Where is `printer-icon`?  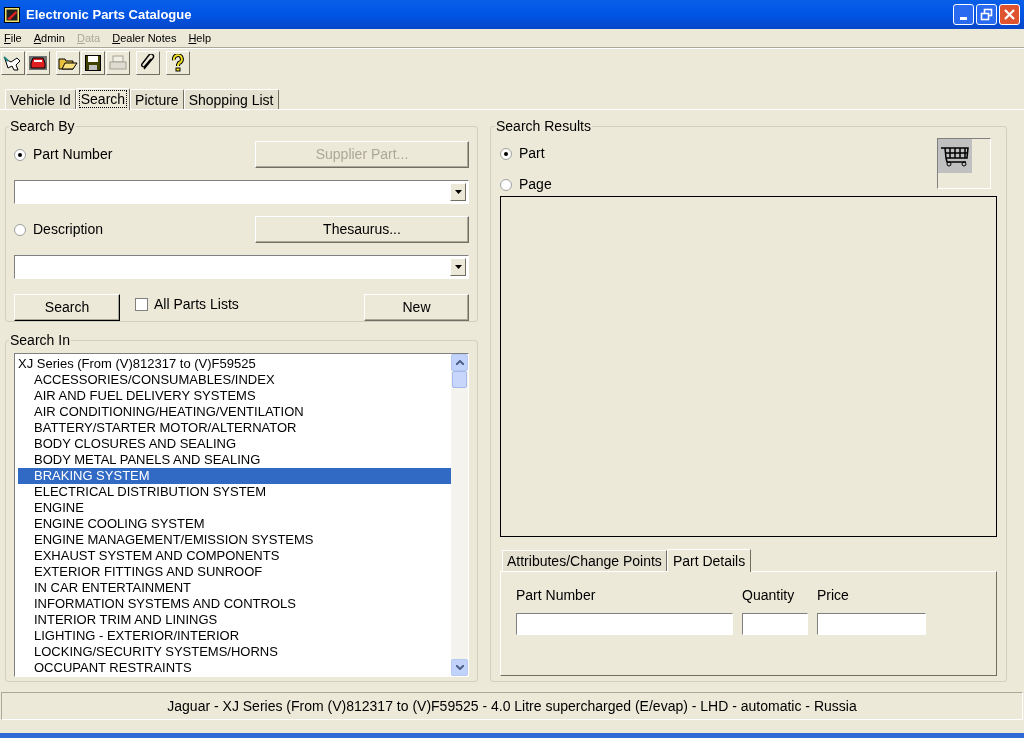
printer-icon is located at coordinates (118, 63).